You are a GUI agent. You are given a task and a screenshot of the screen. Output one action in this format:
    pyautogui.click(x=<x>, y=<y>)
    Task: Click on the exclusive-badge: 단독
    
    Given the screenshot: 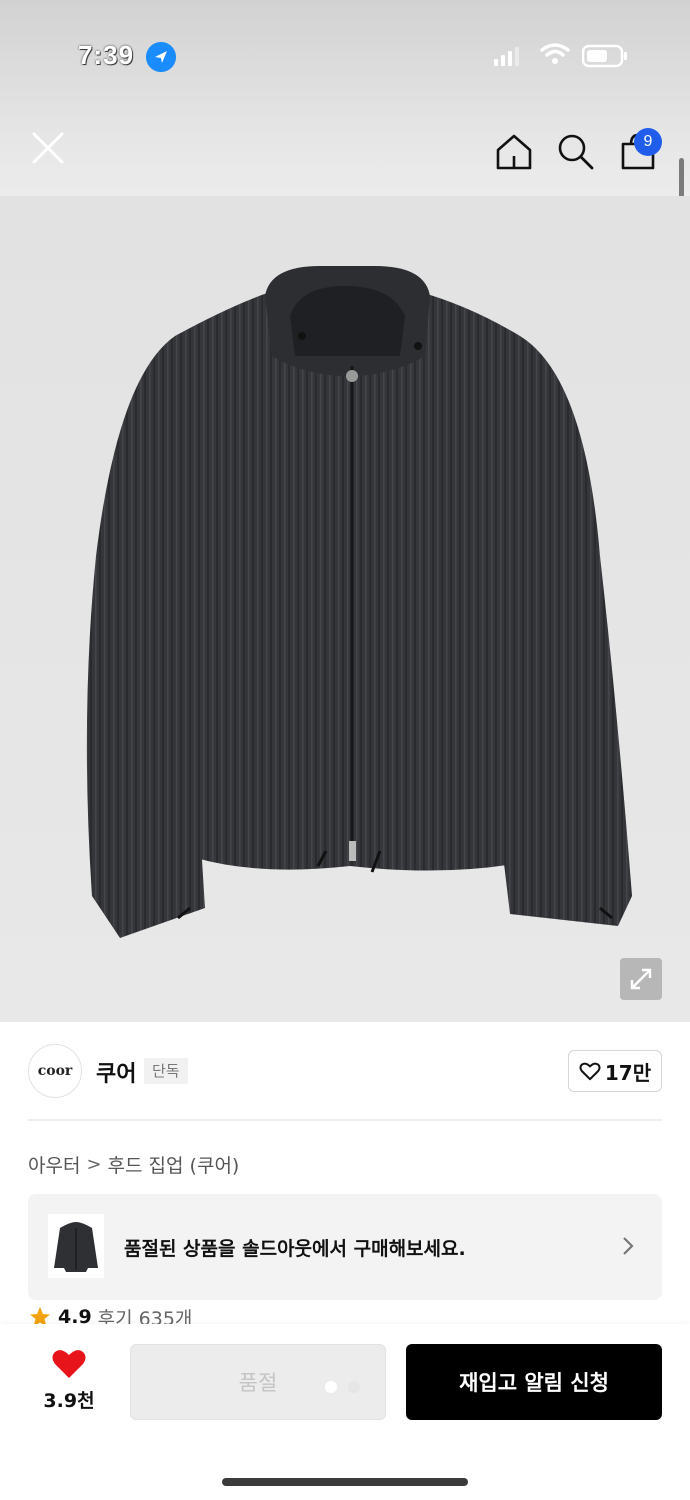 What is the action you would take?
    pyautogui.click(x=166, y=1071)
    